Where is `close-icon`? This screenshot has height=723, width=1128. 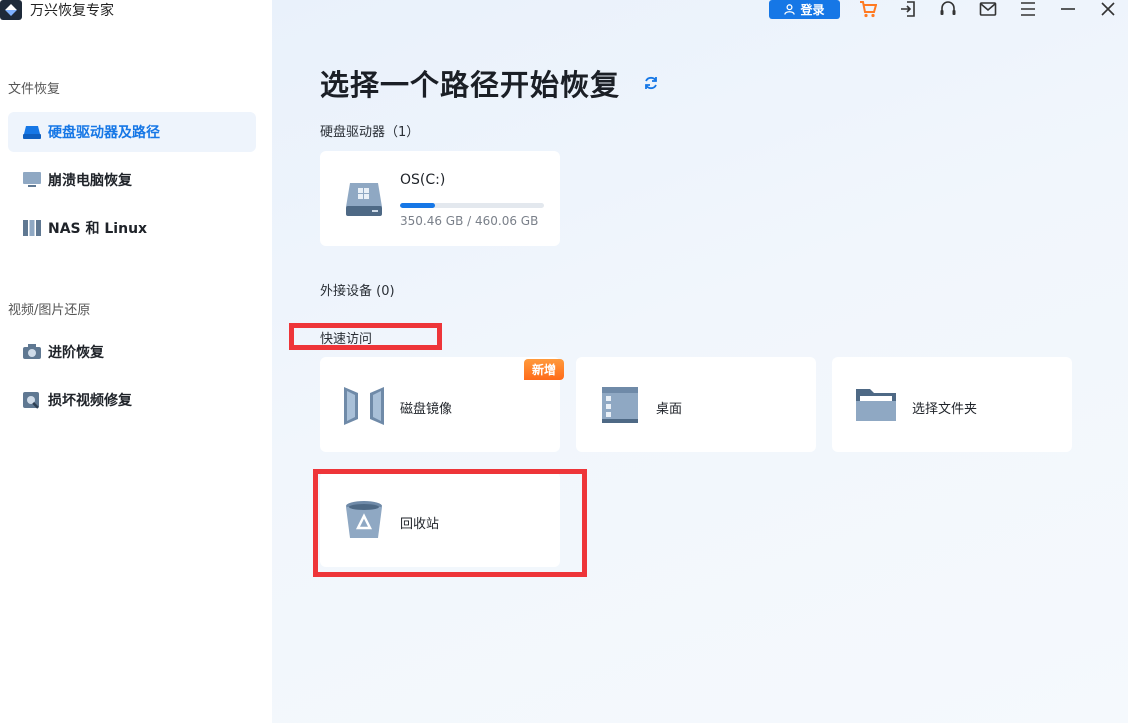 close-icon is located at coordinates (1108, 9).